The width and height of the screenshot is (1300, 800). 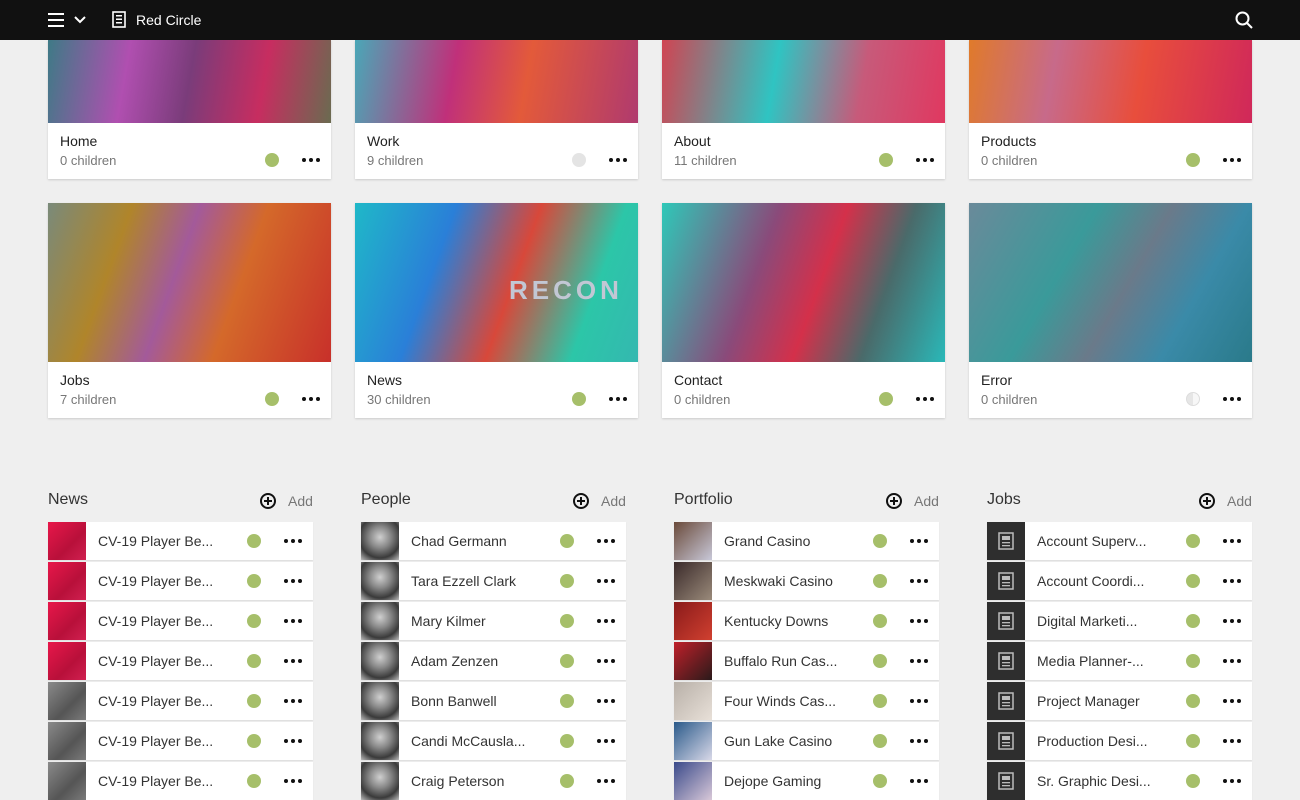 What do you see at coordinates (1006, 661) in the screenshot?
I see `document-icon` at bounding box center [1006, 661].